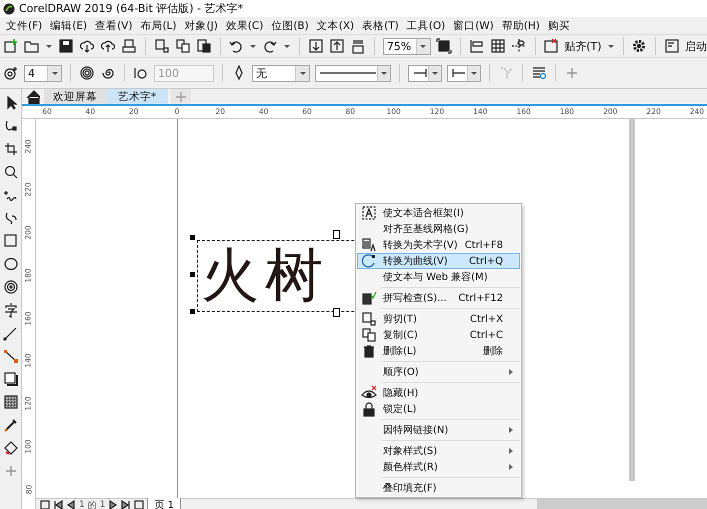  Describe the element at coordinates (164, 503) in the screenshot. I see `page-tab: 页 1` at that location.